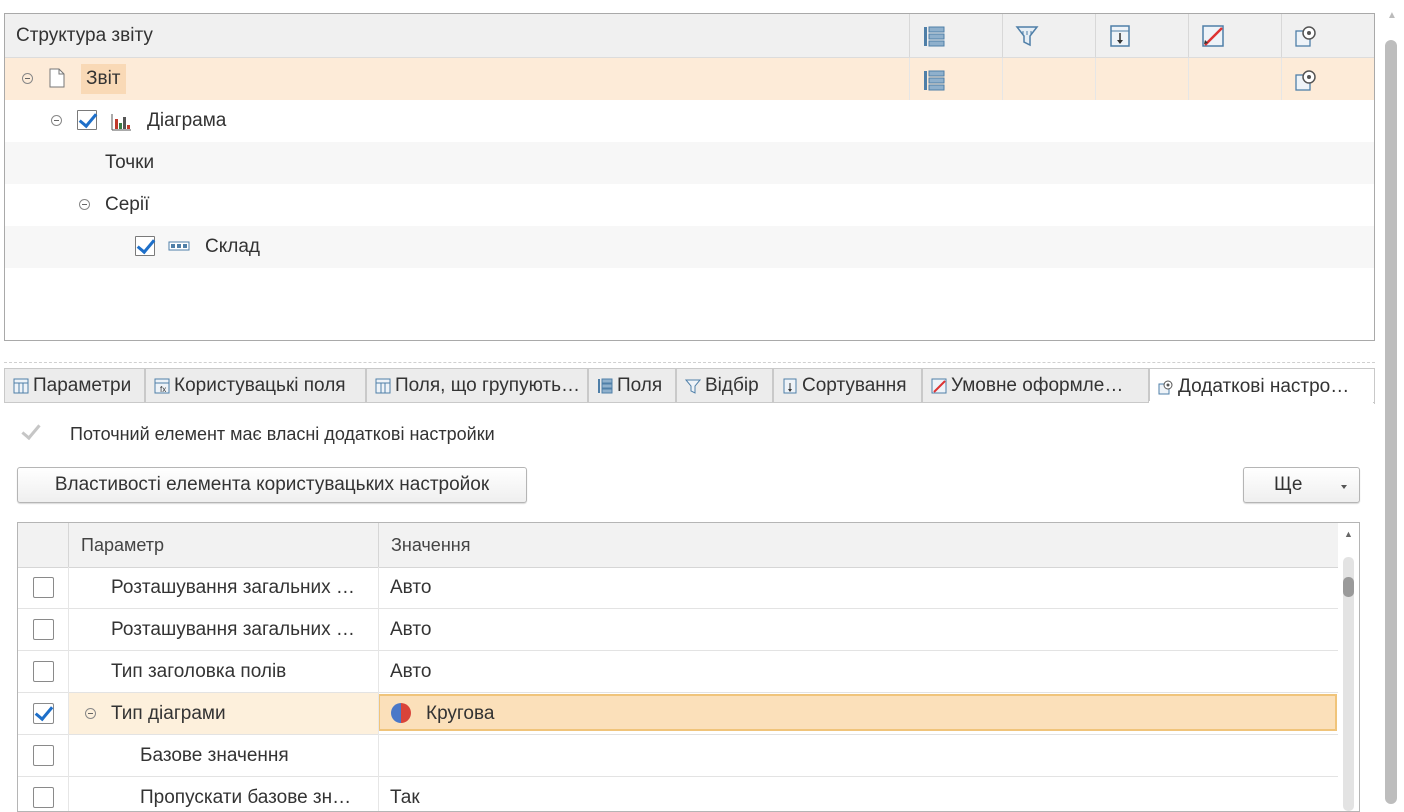  I want to click on structure-title: Структура звіту, so click(84, 35).